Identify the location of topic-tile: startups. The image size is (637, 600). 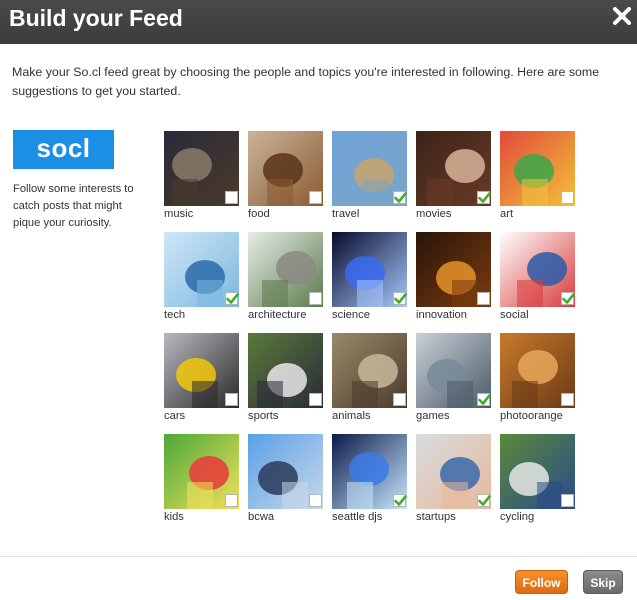
(453, 481).